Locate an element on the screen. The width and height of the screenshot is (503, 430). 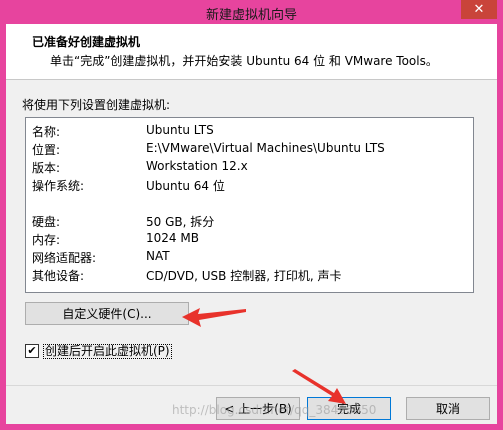
power-on-checkbox-label: 创建后开启此虚拟机(P) is located at coordinates (107, 351).